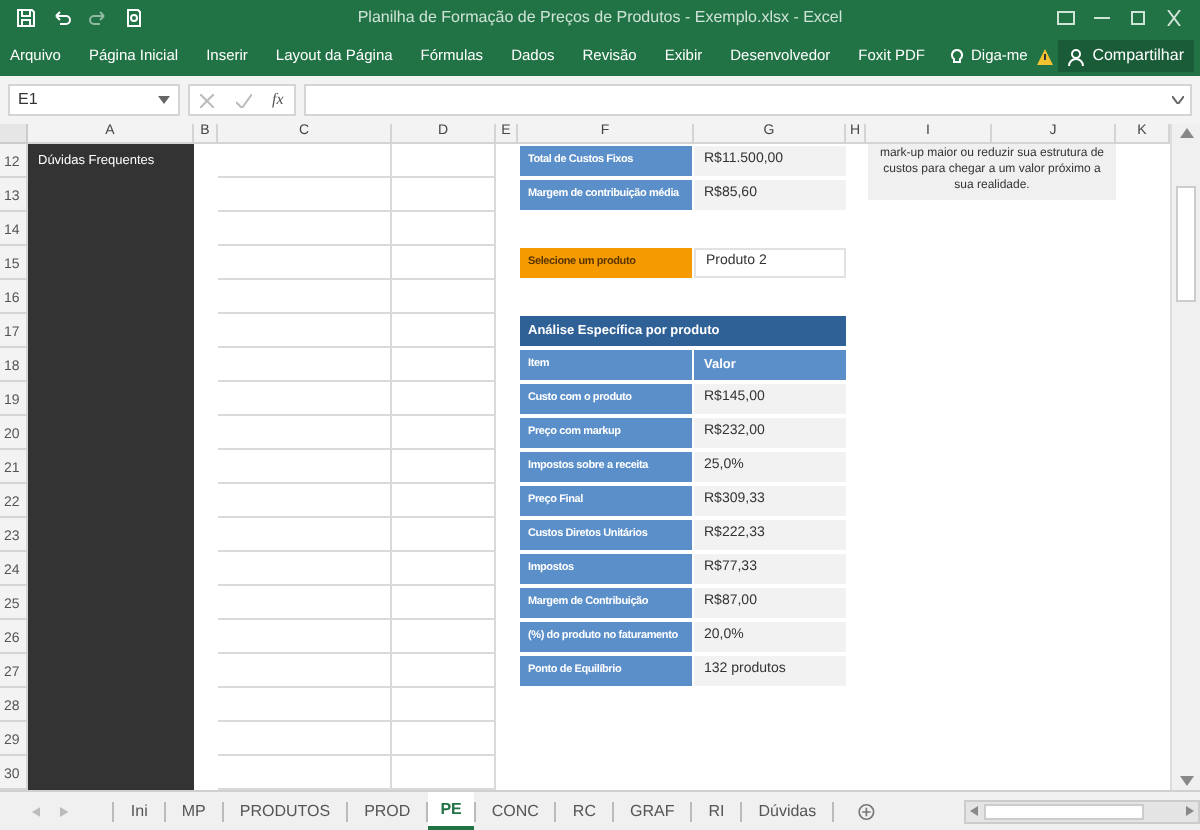 The width and height of the screenshot is (1200, 830). Describe the element at coordinates (285, 811) in the screenshot. I see `sheet-tab: PRODUTOS` at that location.